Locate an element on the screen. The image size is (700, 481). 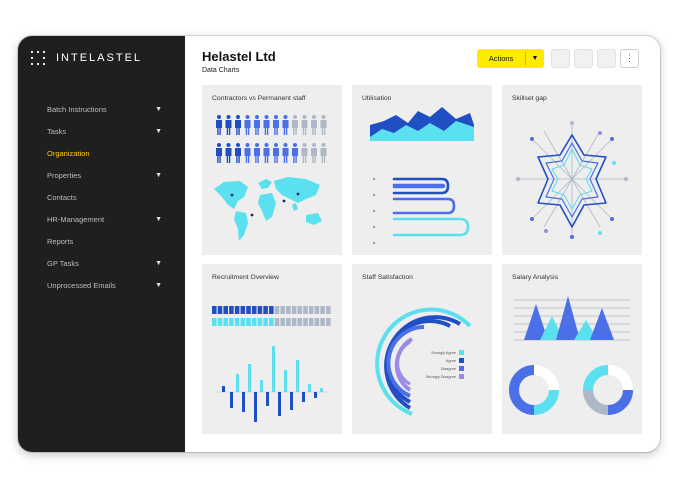
sidebar-item-label: Organization is located at coordinates (68, 153).